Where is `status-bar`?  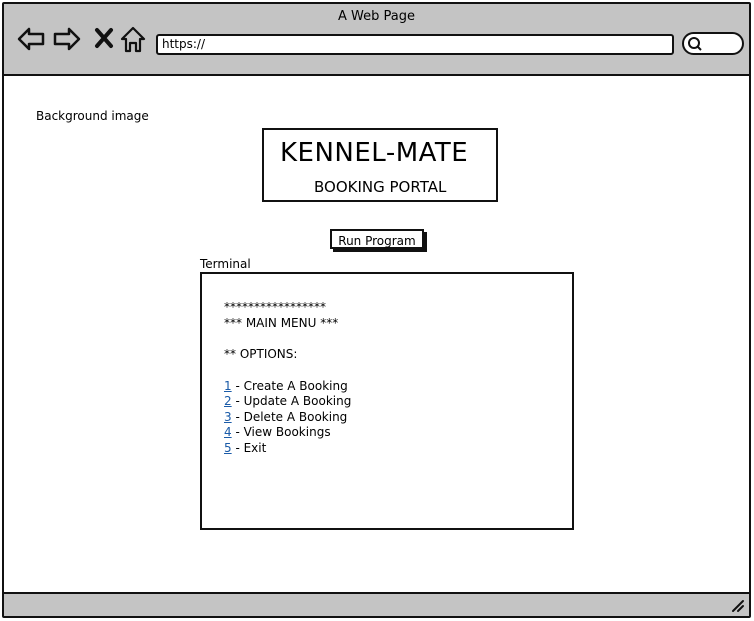
status-bar is located at coordinates (376, 604).